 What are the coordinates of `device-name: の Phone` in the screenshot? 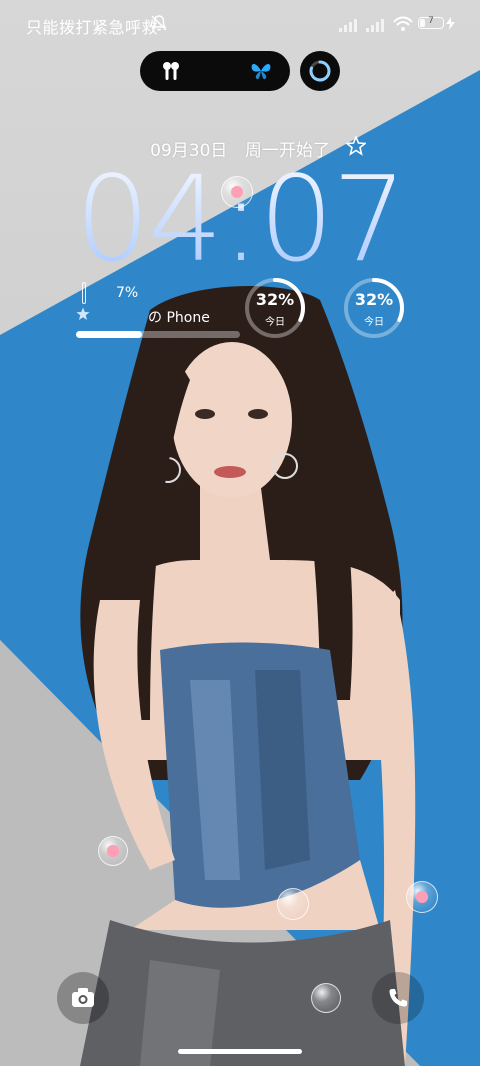 It's located at (179, 318).